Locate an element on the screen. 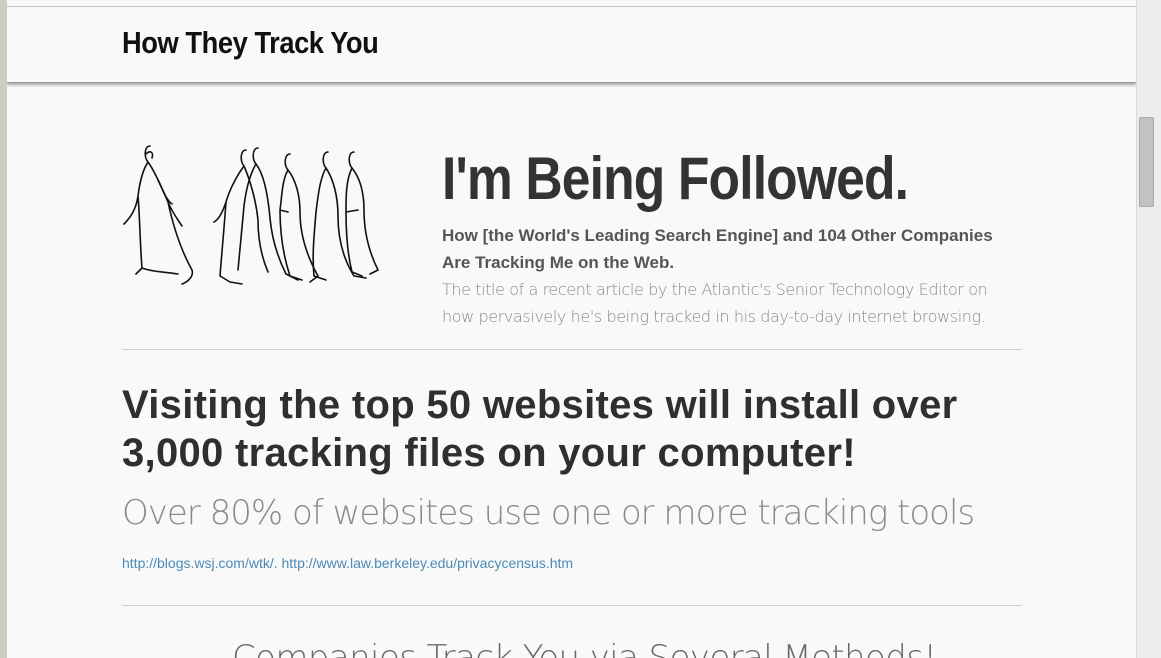 This screenshot has width=1161, height=658. site-title: How They Track You is located at coordinates (250, 43).